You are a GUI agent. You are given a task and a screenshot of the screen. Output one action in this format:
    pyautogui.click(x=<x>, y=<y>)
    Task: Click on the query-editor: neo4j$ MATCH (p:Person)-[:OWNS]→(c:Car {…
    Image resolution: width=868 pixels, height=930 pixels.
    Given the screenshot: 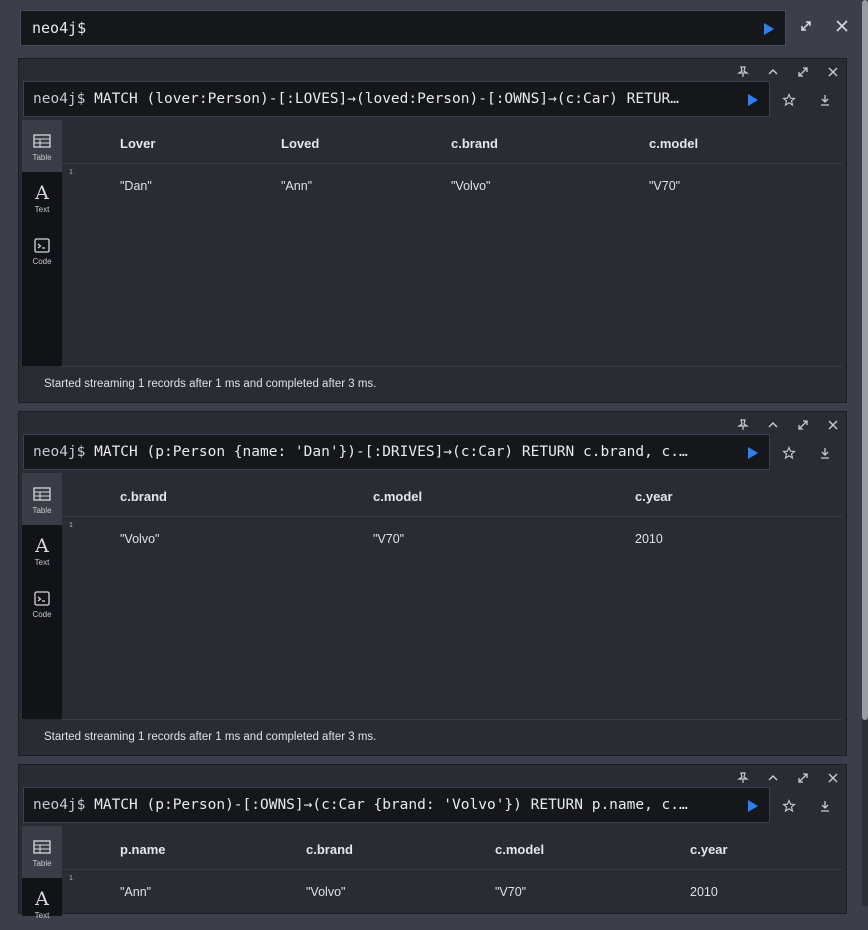 What is the action you would take?
    pyautogui.click(x=396, y=805)
    